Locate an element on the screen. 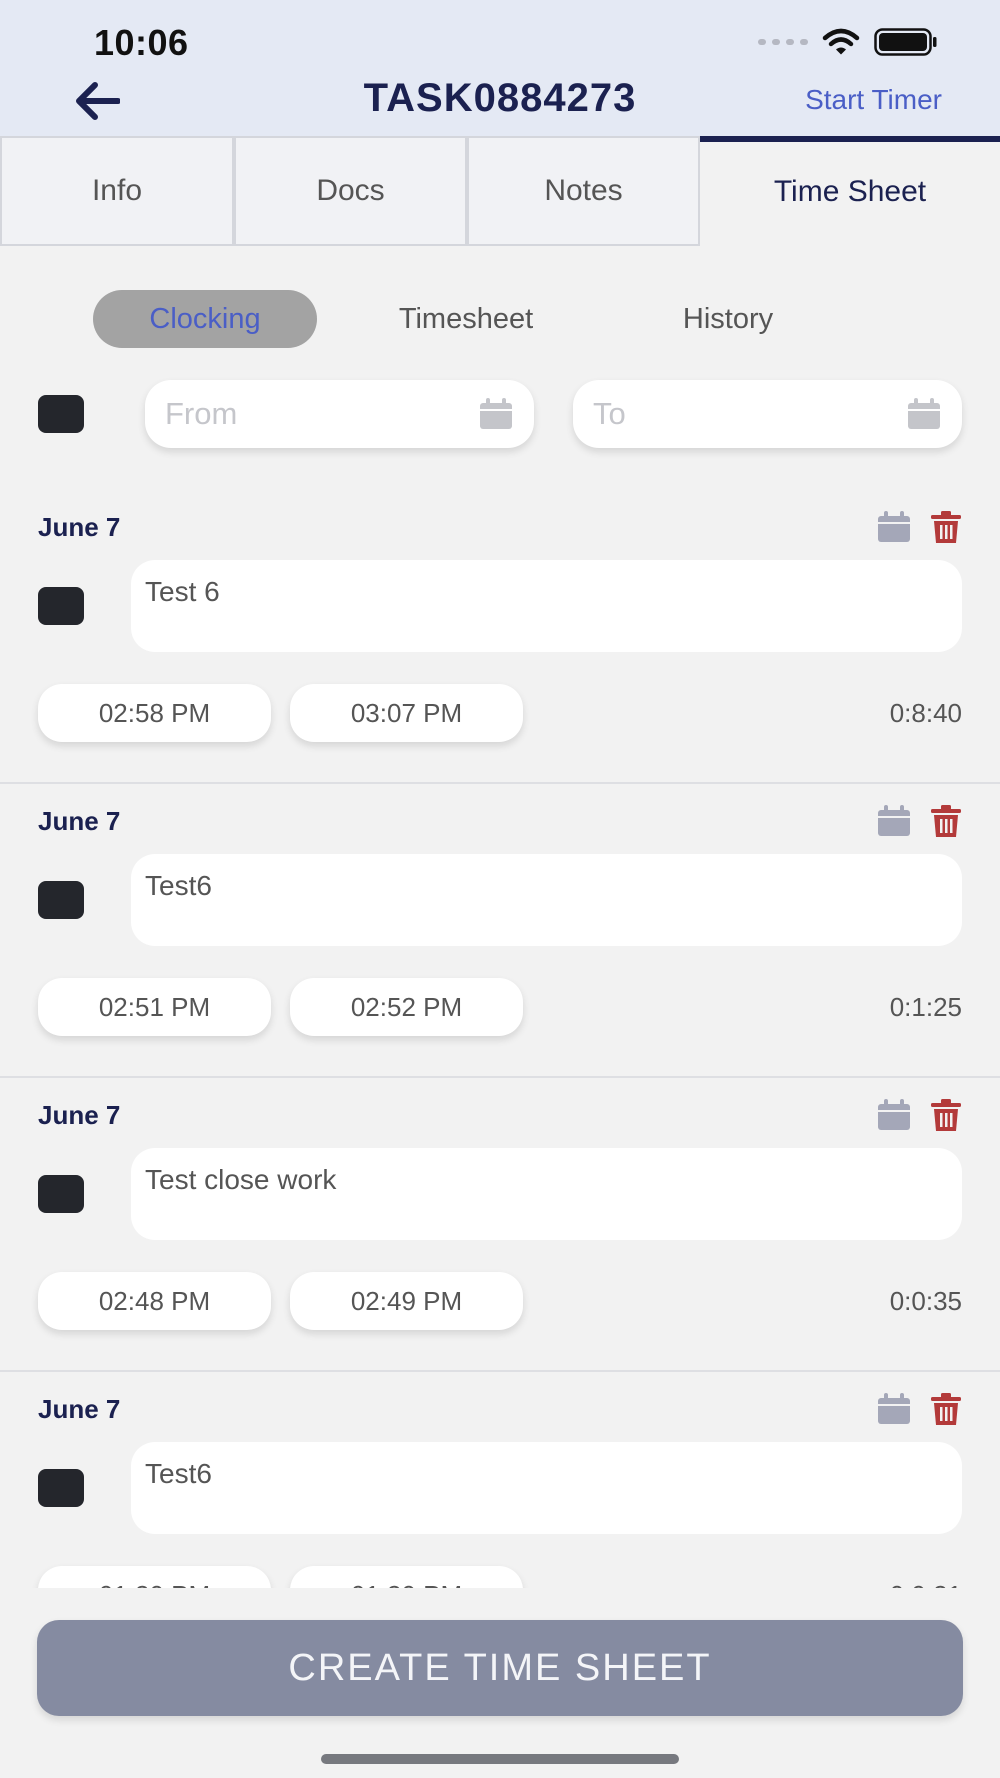 The image size is (1000, 1778). tab-info: Info is located at coordinates (117, 191).